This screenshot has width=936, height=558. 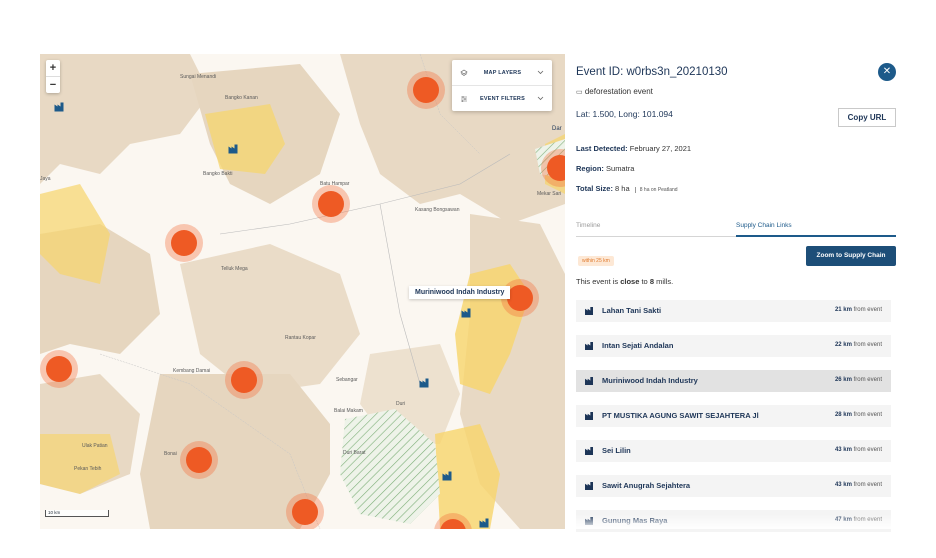 I want to click on active-tab-indicator, so click(x=816, y=236).